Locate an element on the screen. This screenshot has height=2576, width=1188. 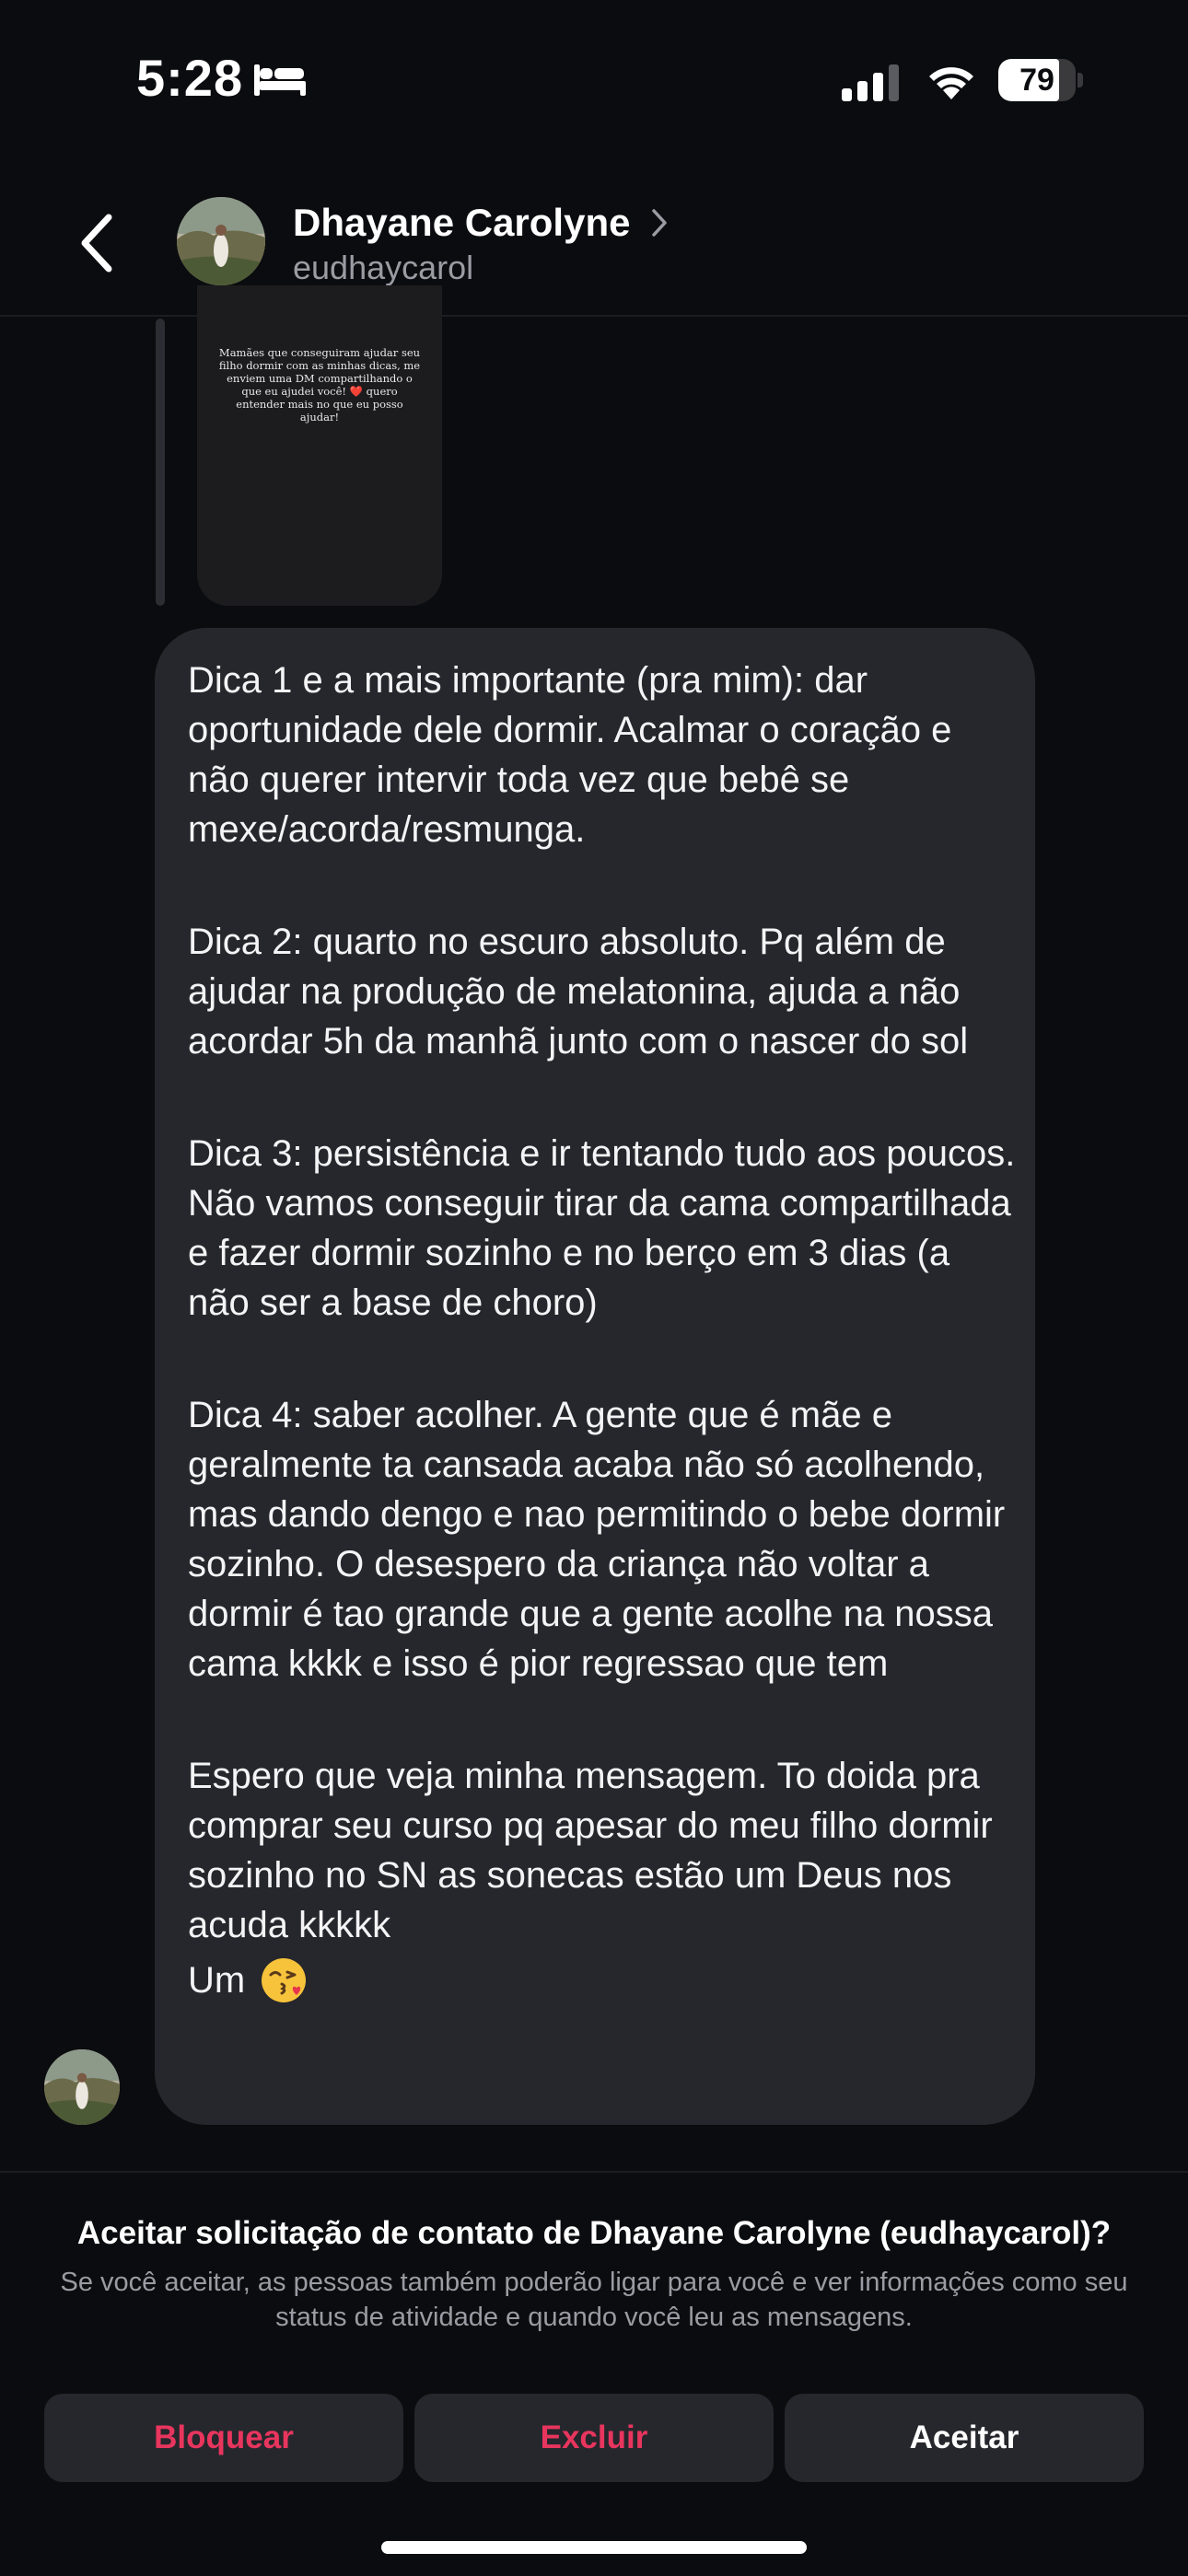
home-indicator is located at coordinates (594, 2547).